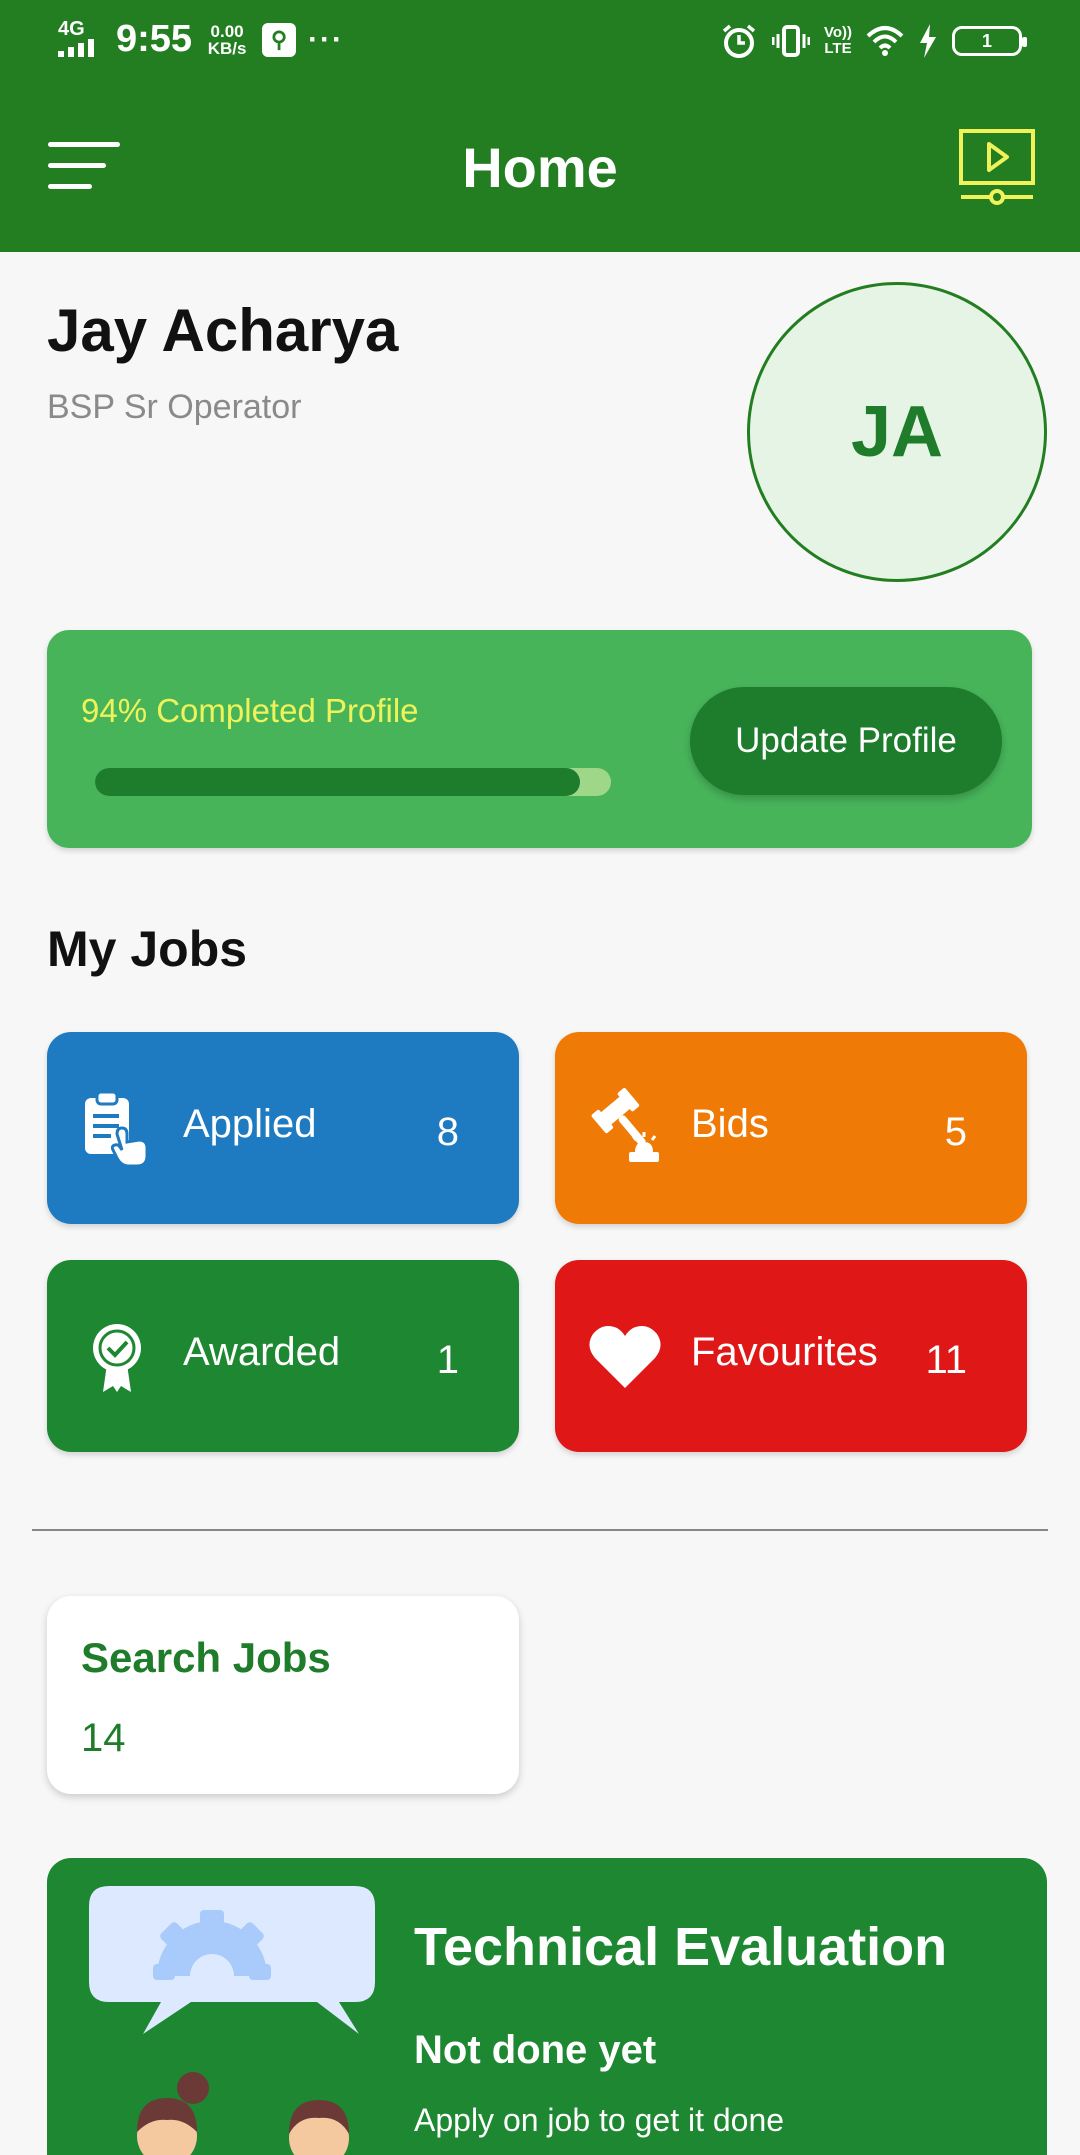 The width and height of the screenshot is (1080, 2155). I want to click on battery-icon: 1, so click(989, 41).